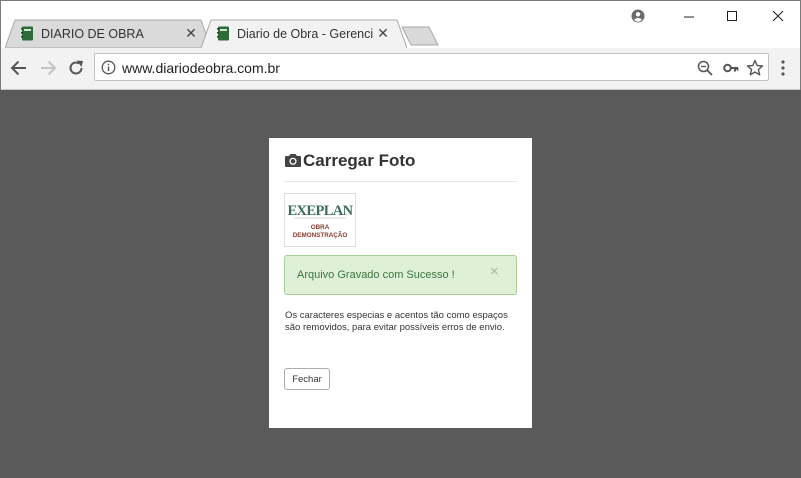  I want to click on minimize-icon, so click(689, 17).